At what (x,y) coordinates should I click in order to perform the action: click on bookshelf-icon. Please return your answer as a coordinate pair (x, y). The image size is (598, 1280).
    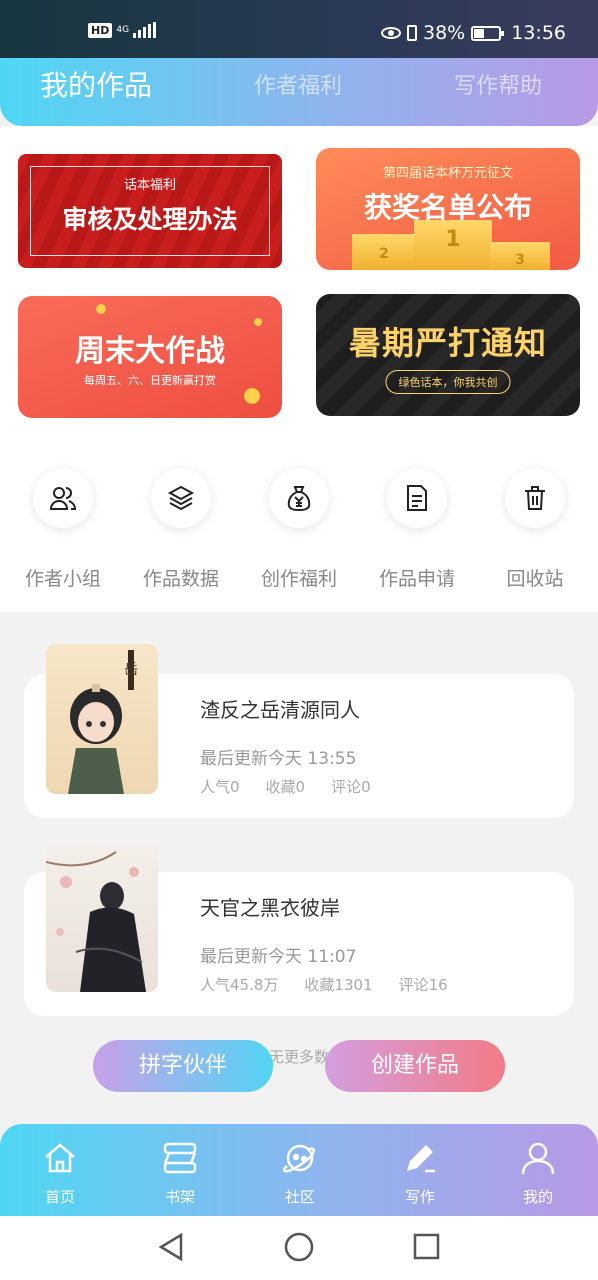
    Looking at the image, I should click on (180, 1158).